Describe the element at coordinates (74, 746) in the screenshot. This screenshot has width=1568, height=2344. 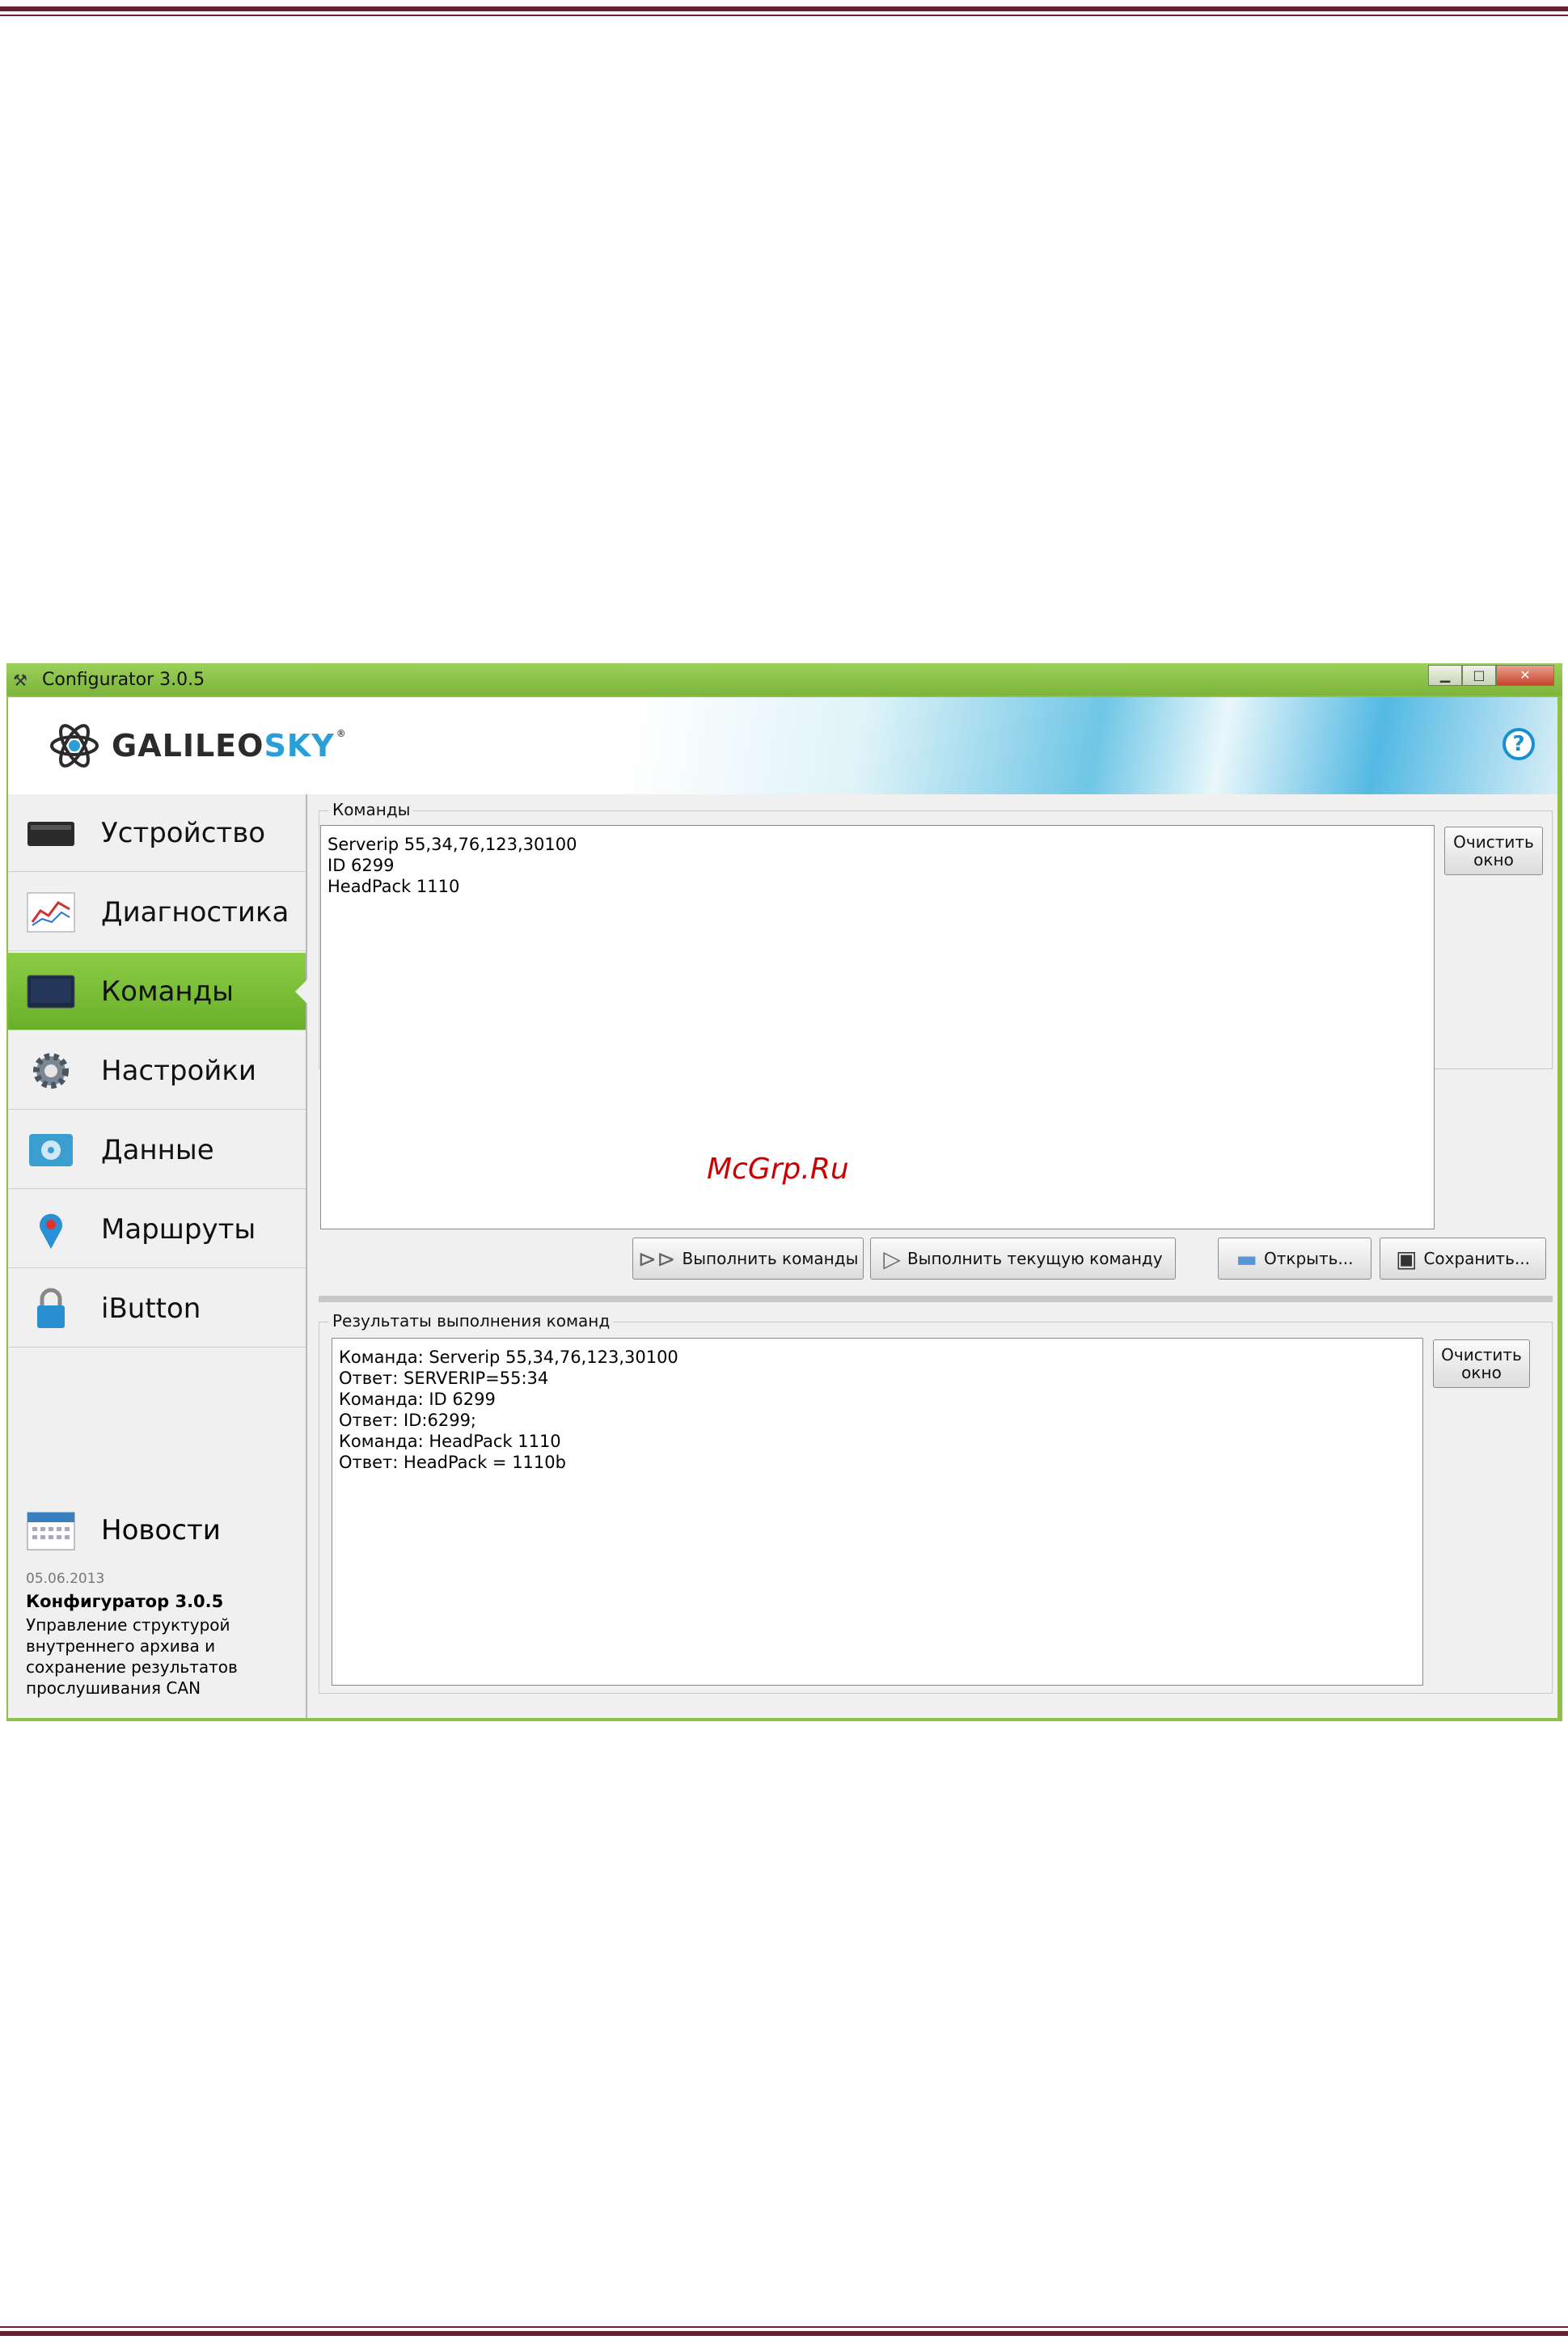
I see `atom-logo-icon` at that location.